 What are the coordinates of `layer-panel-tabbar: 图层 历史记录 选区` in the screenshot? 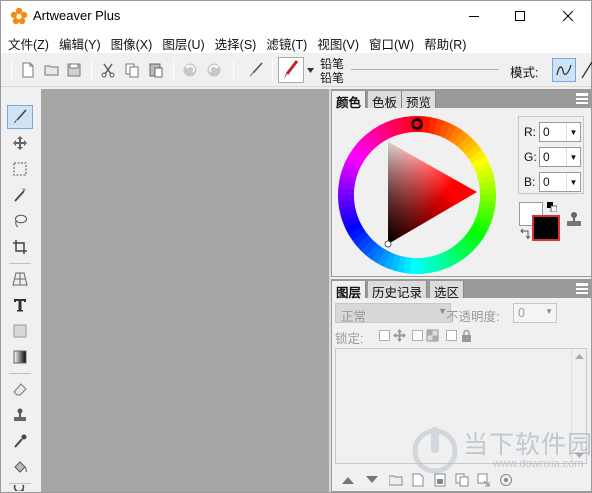 It's located at (461, 290).